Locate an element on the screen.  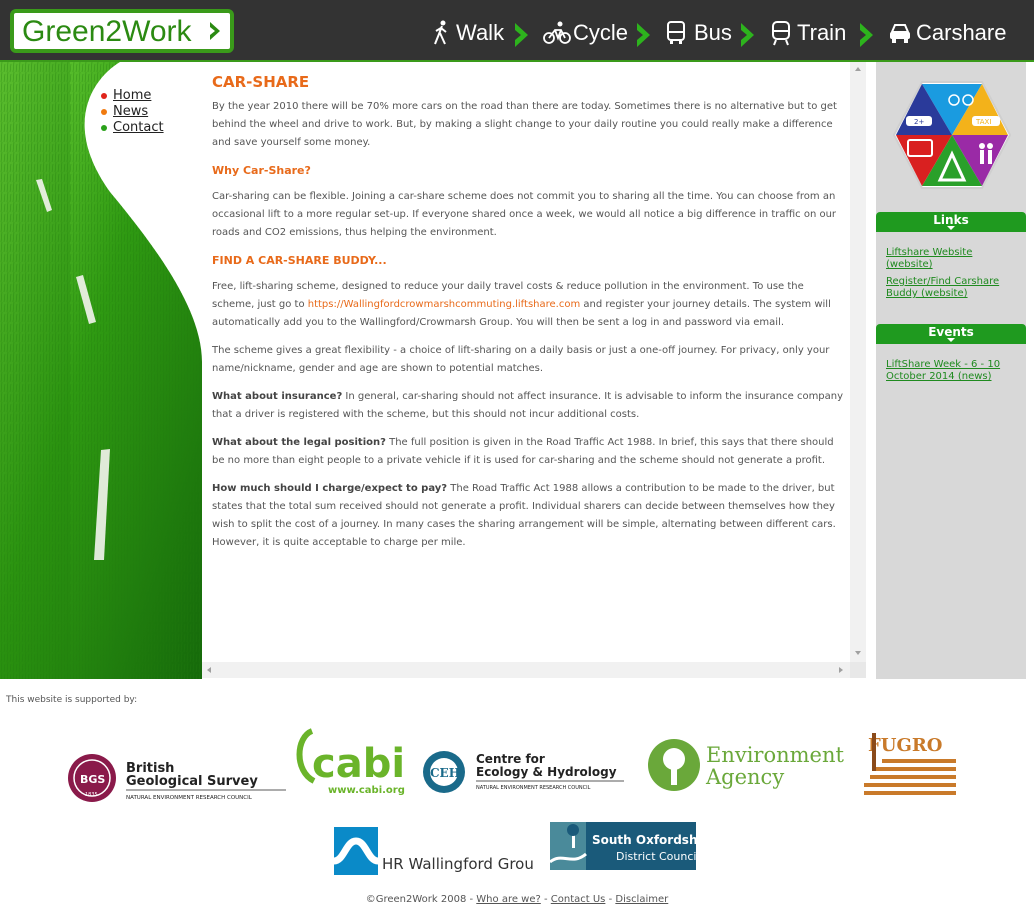
nav-bus: Bus is located at coordinates (701, 34).